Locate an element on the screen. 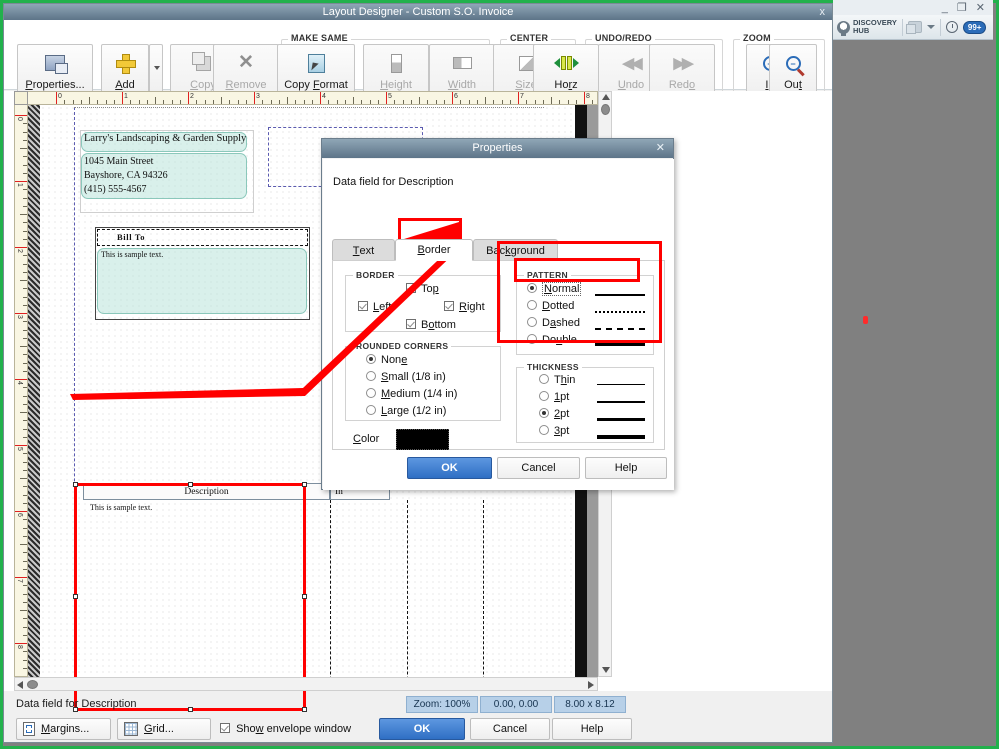 The image size is (999, 749). show-envelope-label: Show envelope window is located at coordinates (294, 729).